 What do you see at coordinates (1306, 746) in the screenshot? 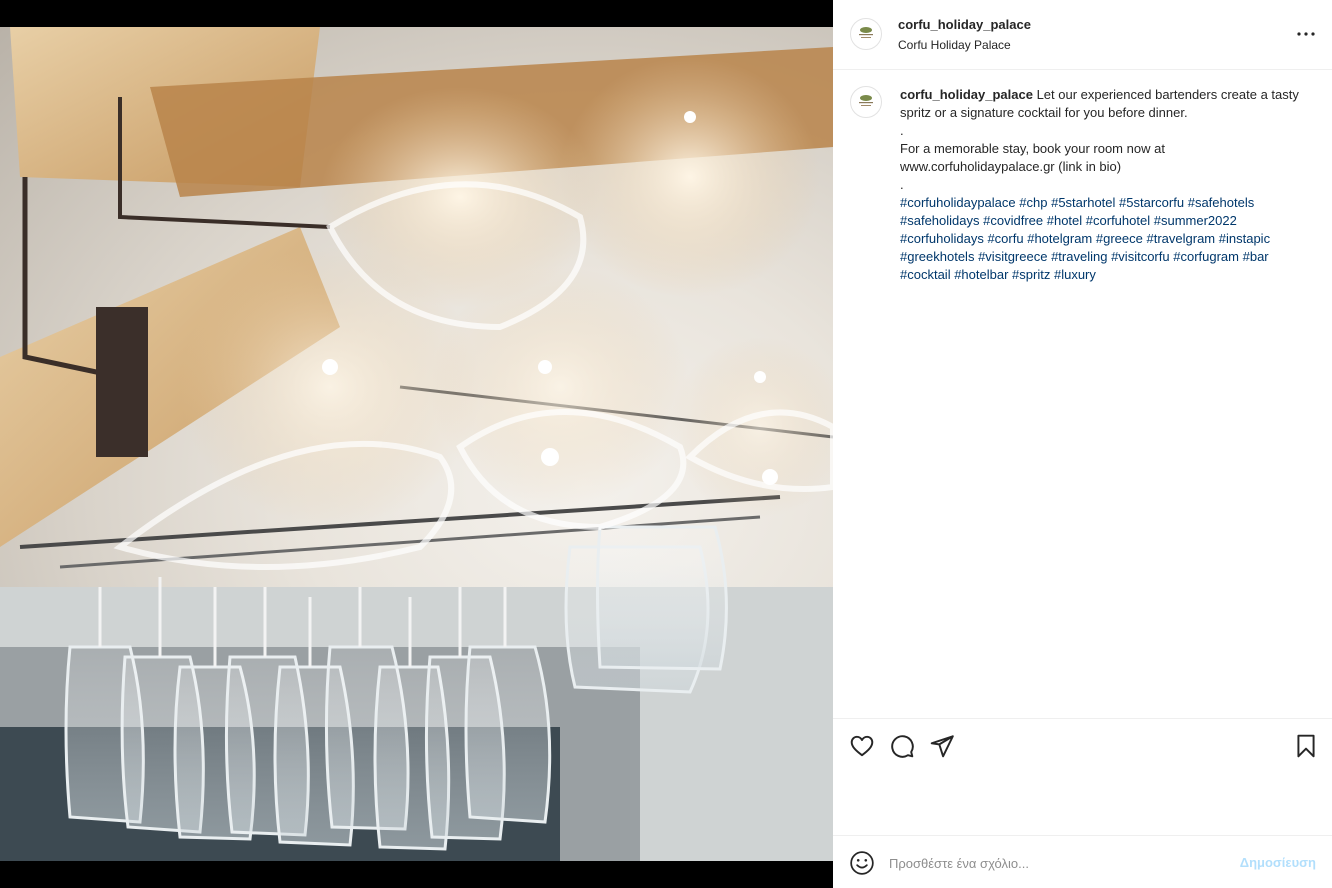
I see `bookmark-icon` at bounding box center [1306, 746].